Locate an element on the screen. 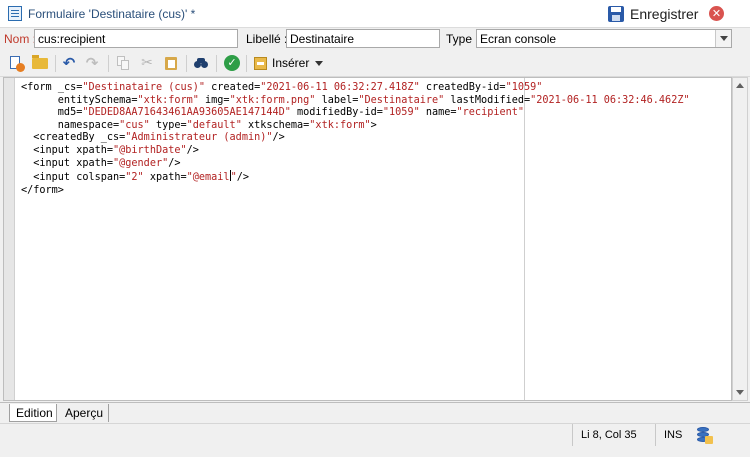 The width and height of the screenshot is (750, 457). database-icon is located at coordinates (705, 435).